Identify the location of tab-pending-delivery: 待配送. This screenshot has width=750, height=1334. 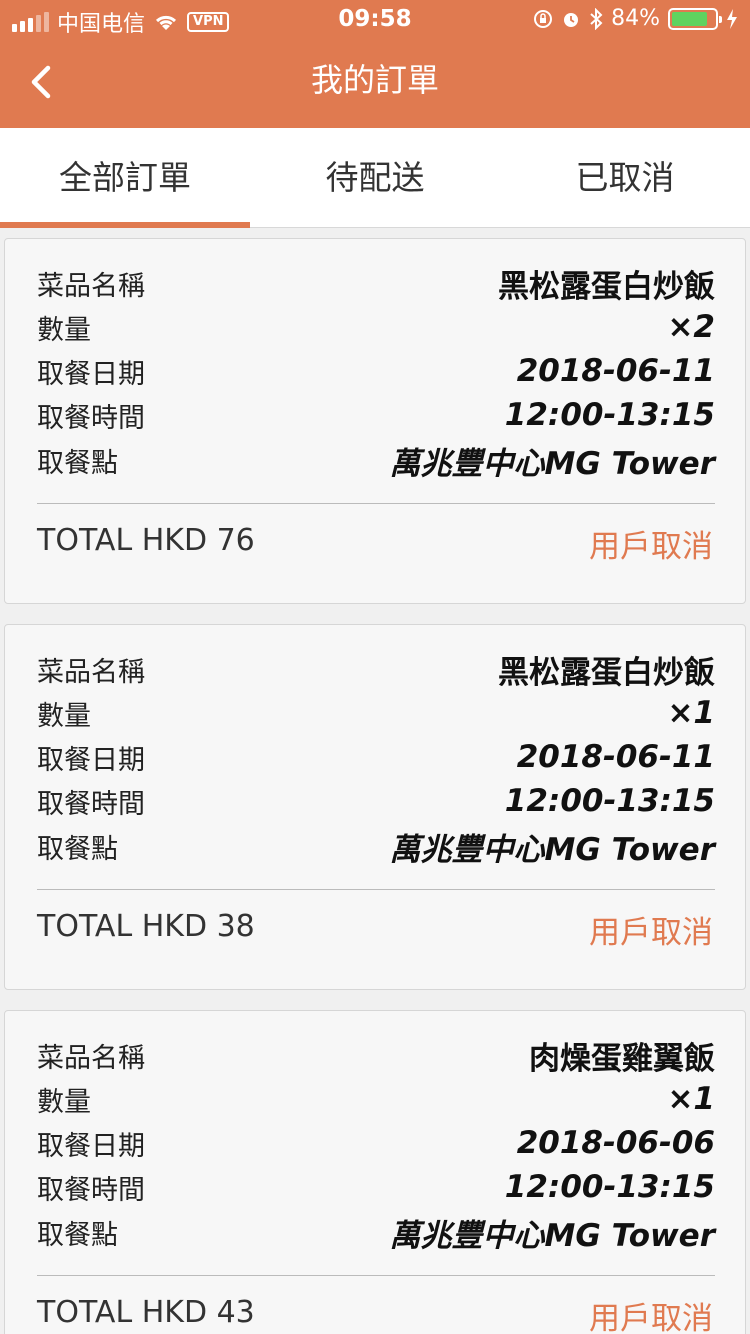
(375, 178).